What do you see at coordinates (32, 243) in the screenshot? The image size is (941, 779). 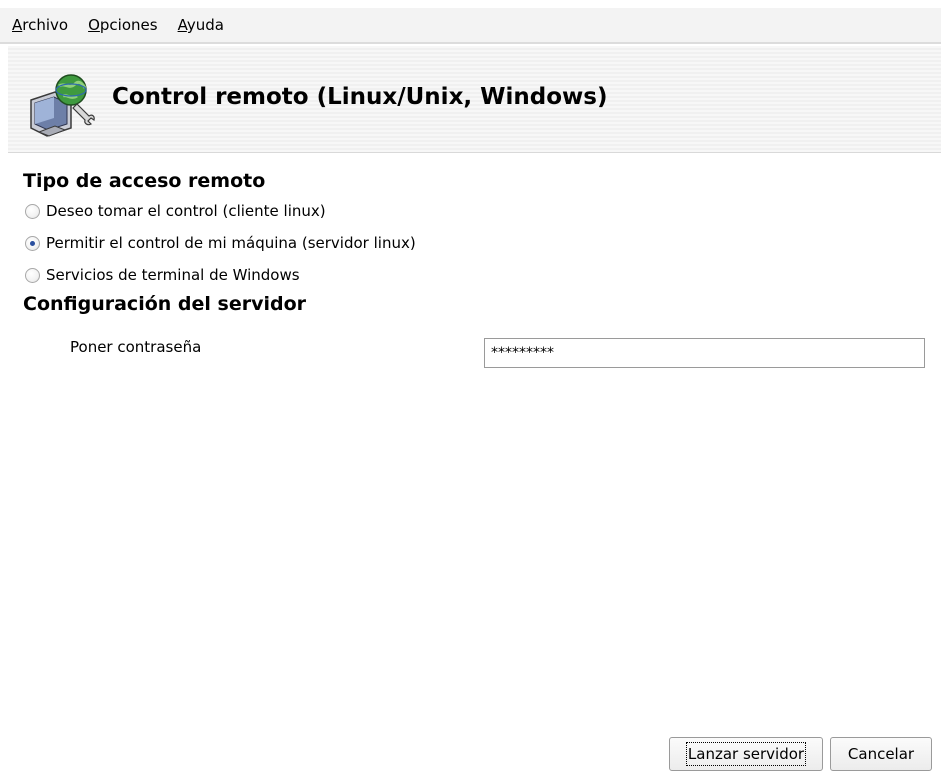 I see `radio-button-server` at bounding box center [32, 243].